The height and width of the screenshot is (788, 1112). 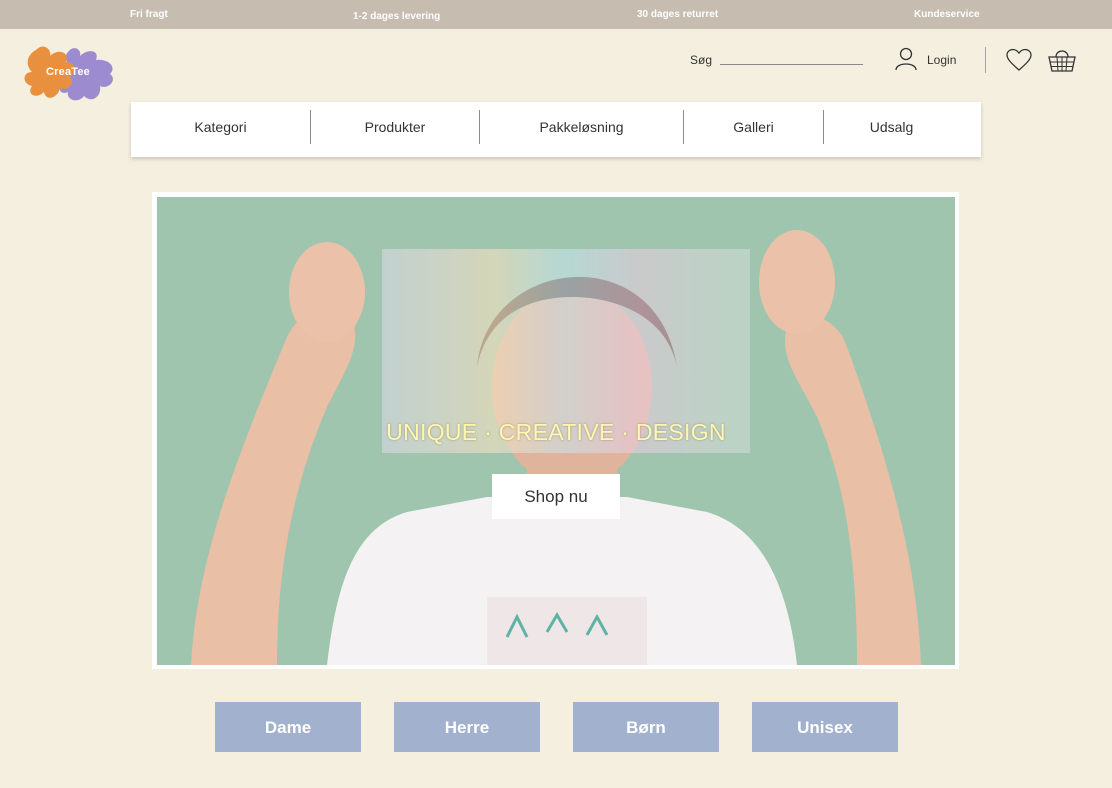 I want to click on hero-tagline: UNIQUE · CREATIVE · DESIGN, so click(x=556, y=432).